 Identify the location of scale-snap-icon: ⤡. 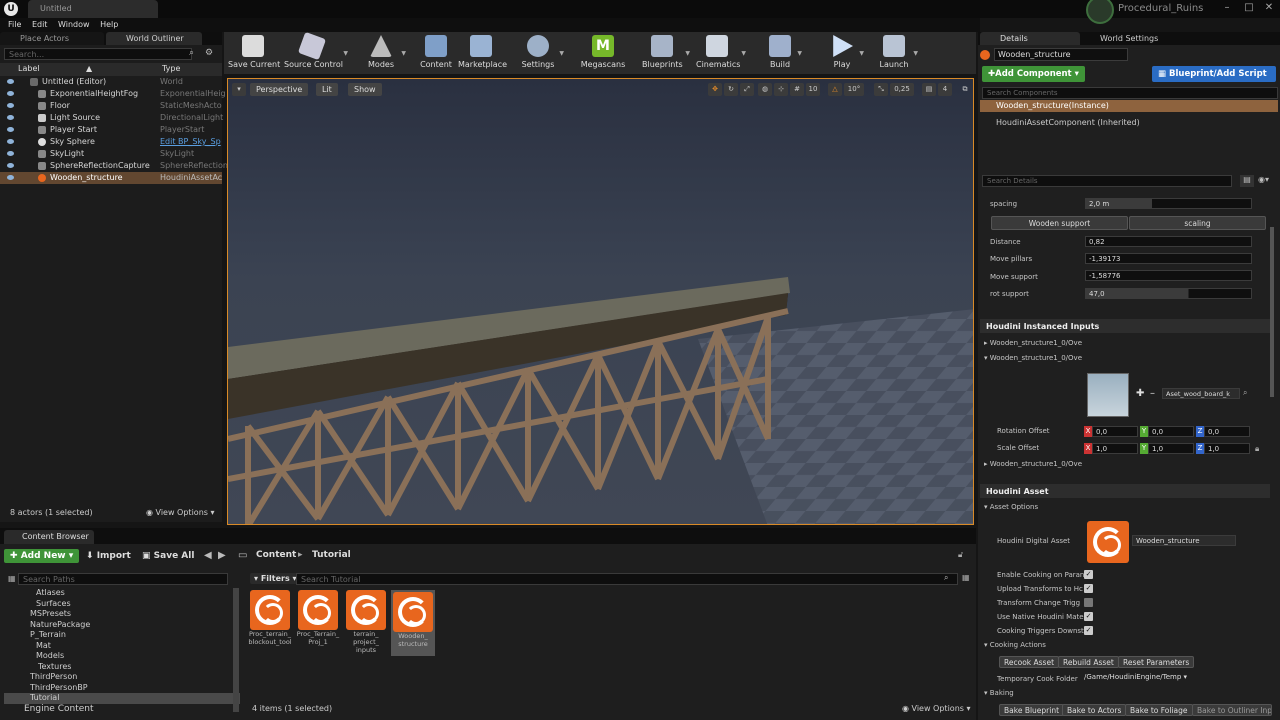
(881, 89).